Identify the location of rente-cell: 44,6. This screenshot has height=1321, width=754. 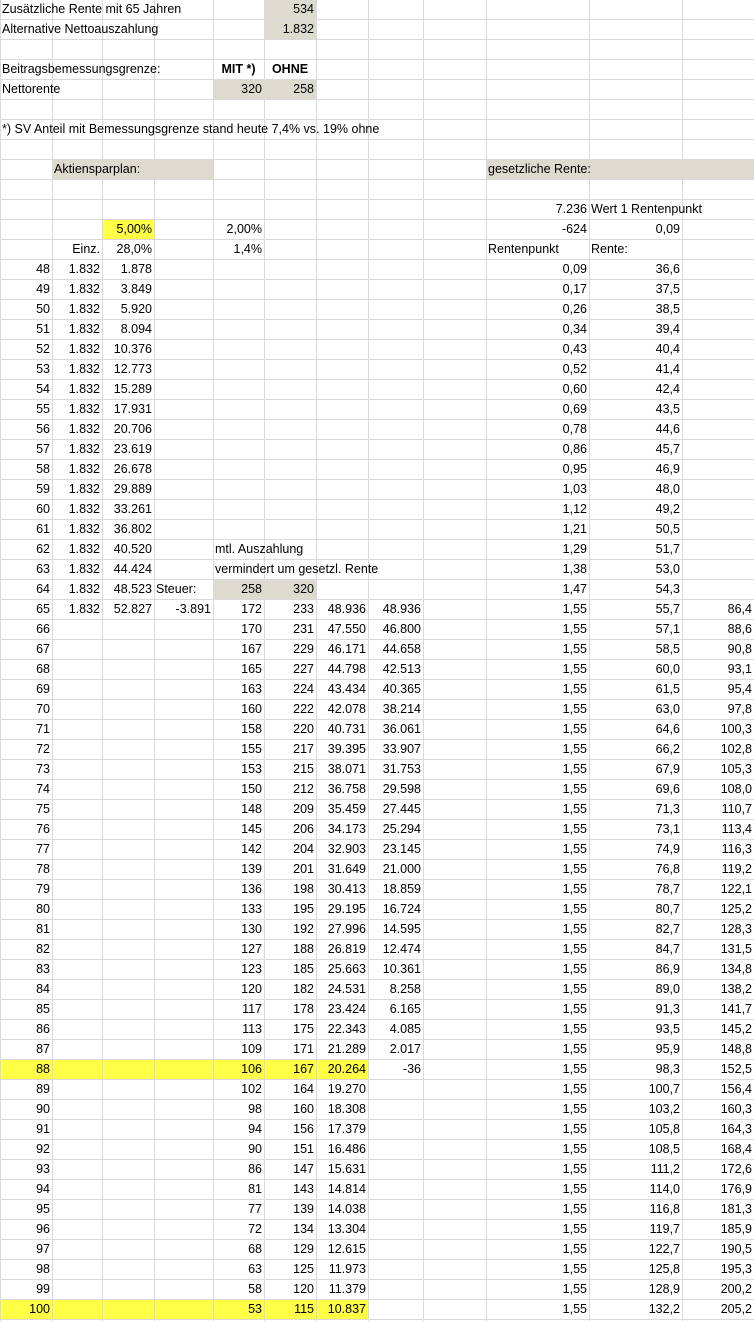
(635, 429).